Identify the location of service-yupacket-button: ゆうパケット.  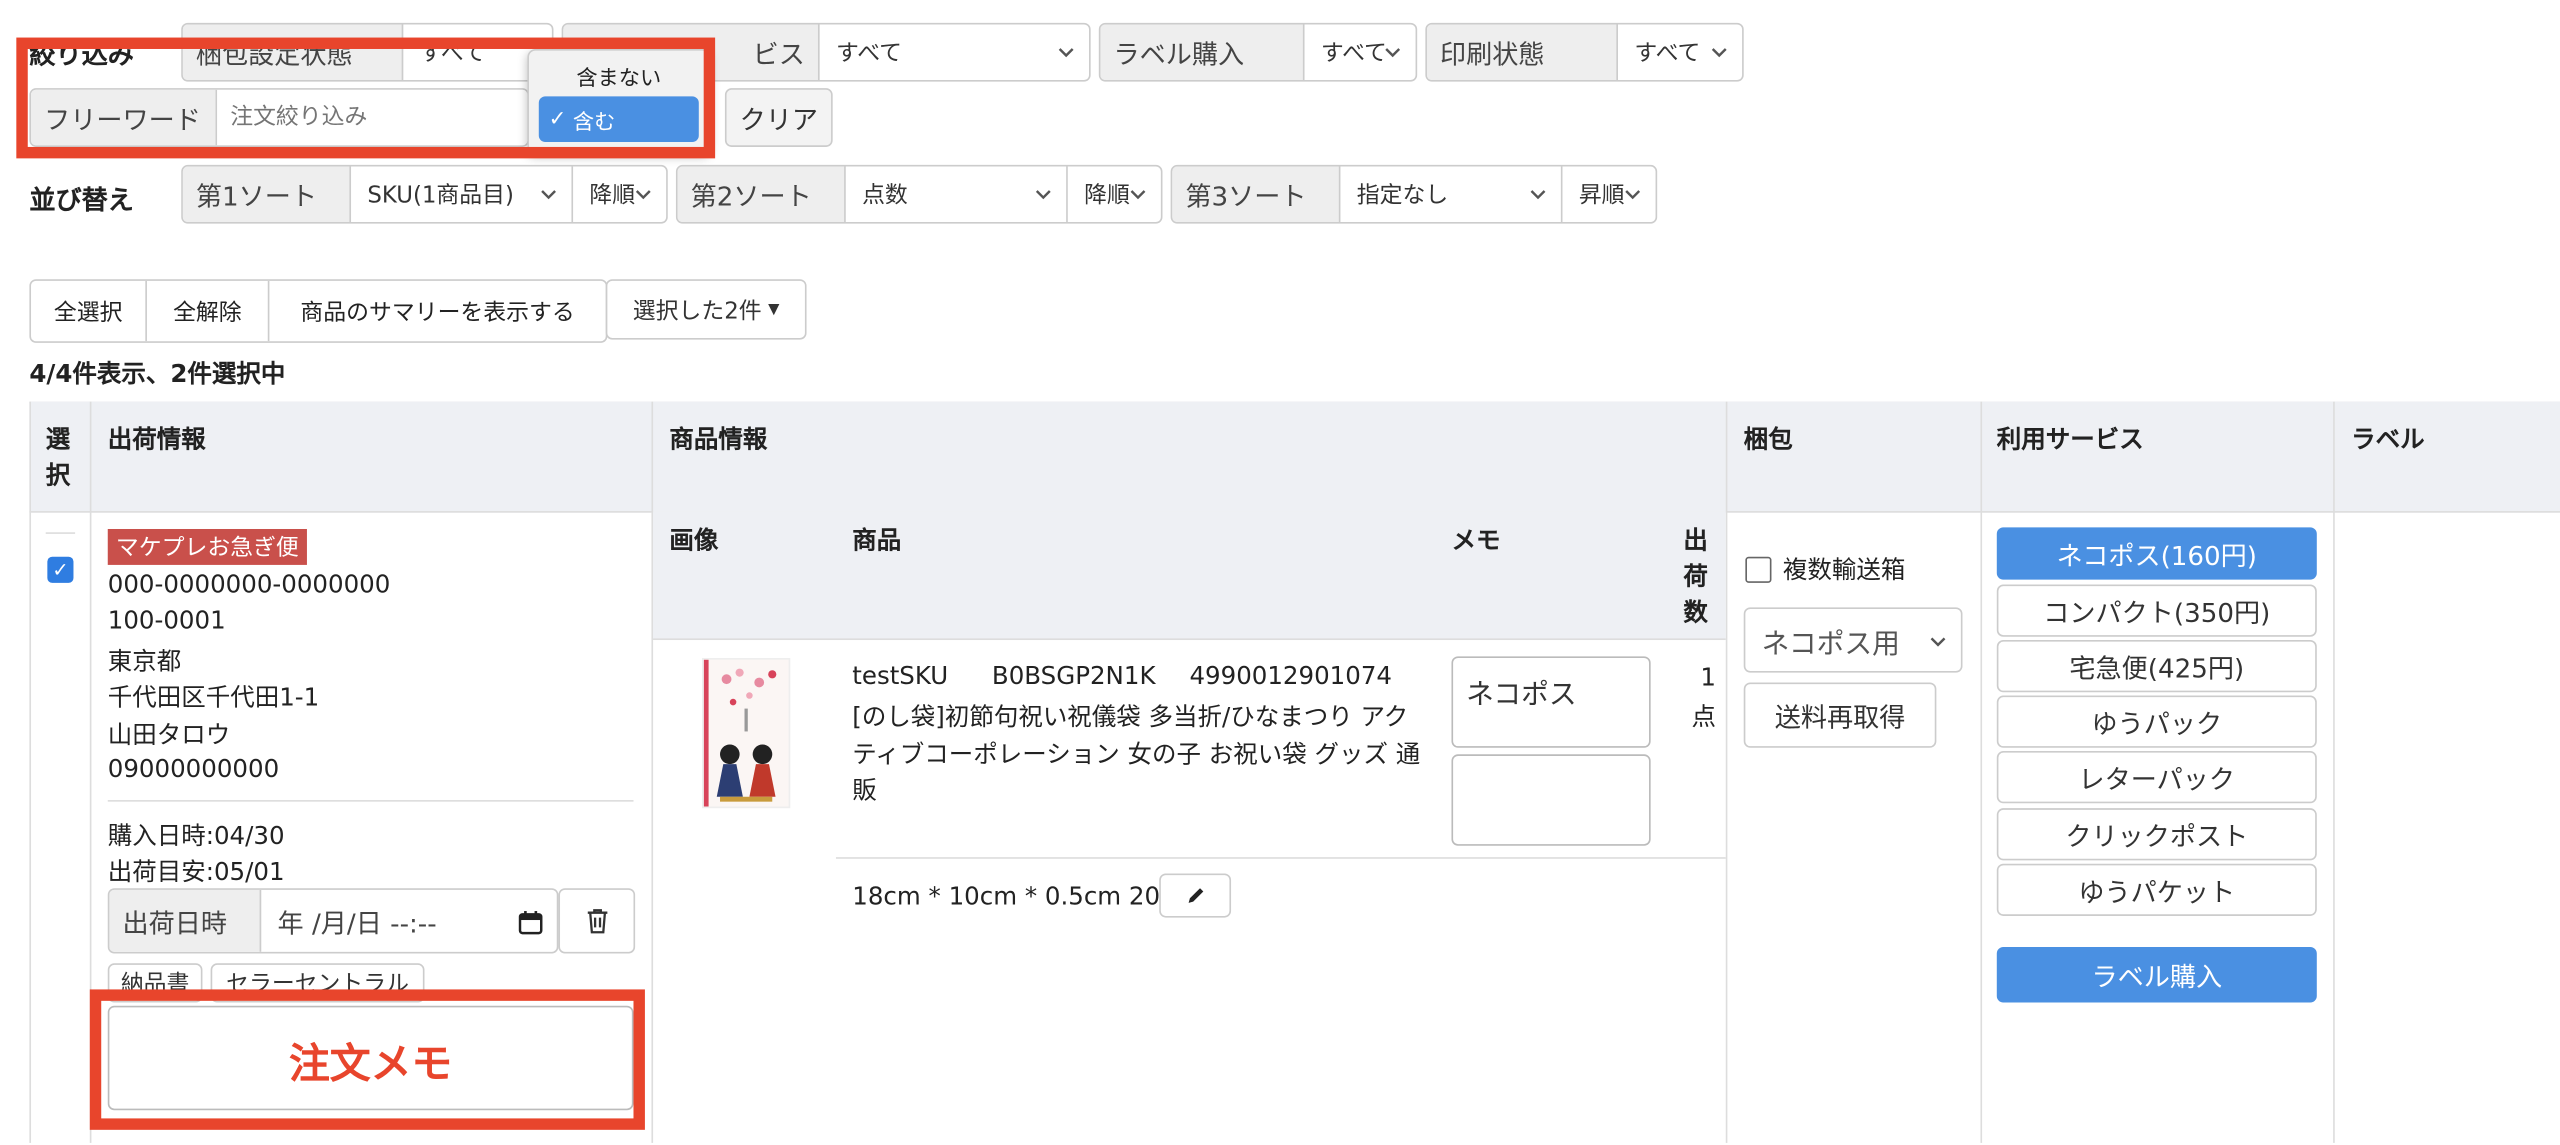
(2156, 889).